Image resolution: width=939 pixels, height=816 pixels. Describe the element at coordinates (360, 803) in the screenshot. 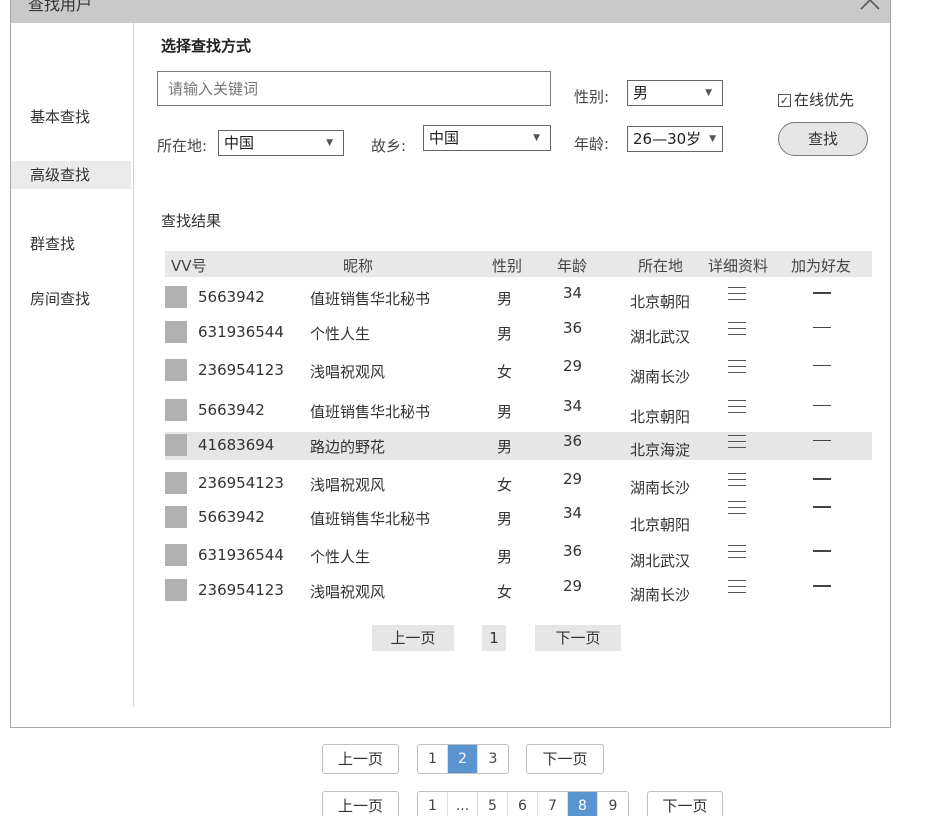

I see `pager2-prev-button: 上一页` at that location.